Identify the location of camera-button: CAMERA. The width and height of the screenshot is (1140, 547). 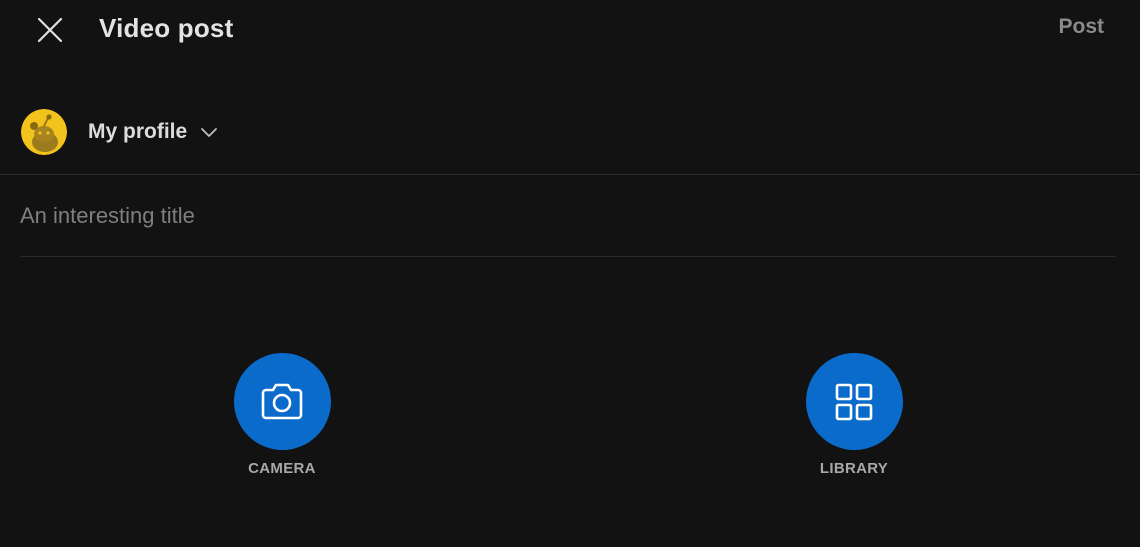
(282, 415).